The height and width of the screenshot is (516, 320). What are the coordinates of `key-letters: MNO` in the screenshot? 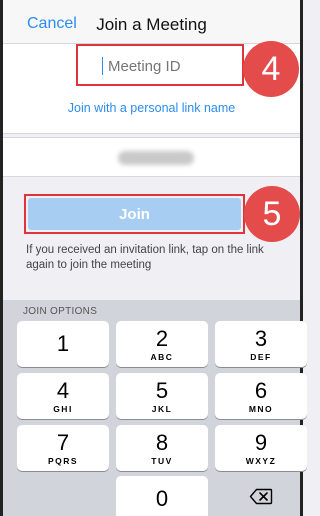 It's located at (261, 408).